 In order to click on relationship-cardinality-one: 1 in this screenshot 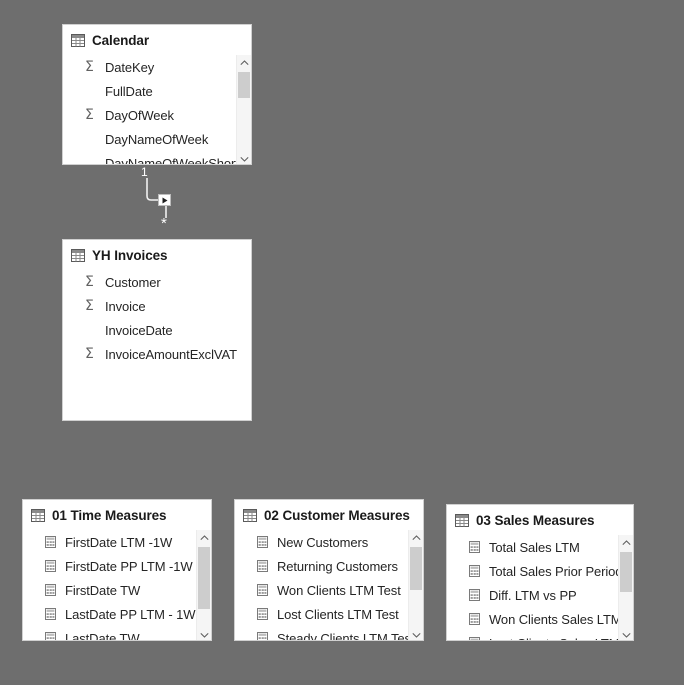, I will do `click(144, 172)`.